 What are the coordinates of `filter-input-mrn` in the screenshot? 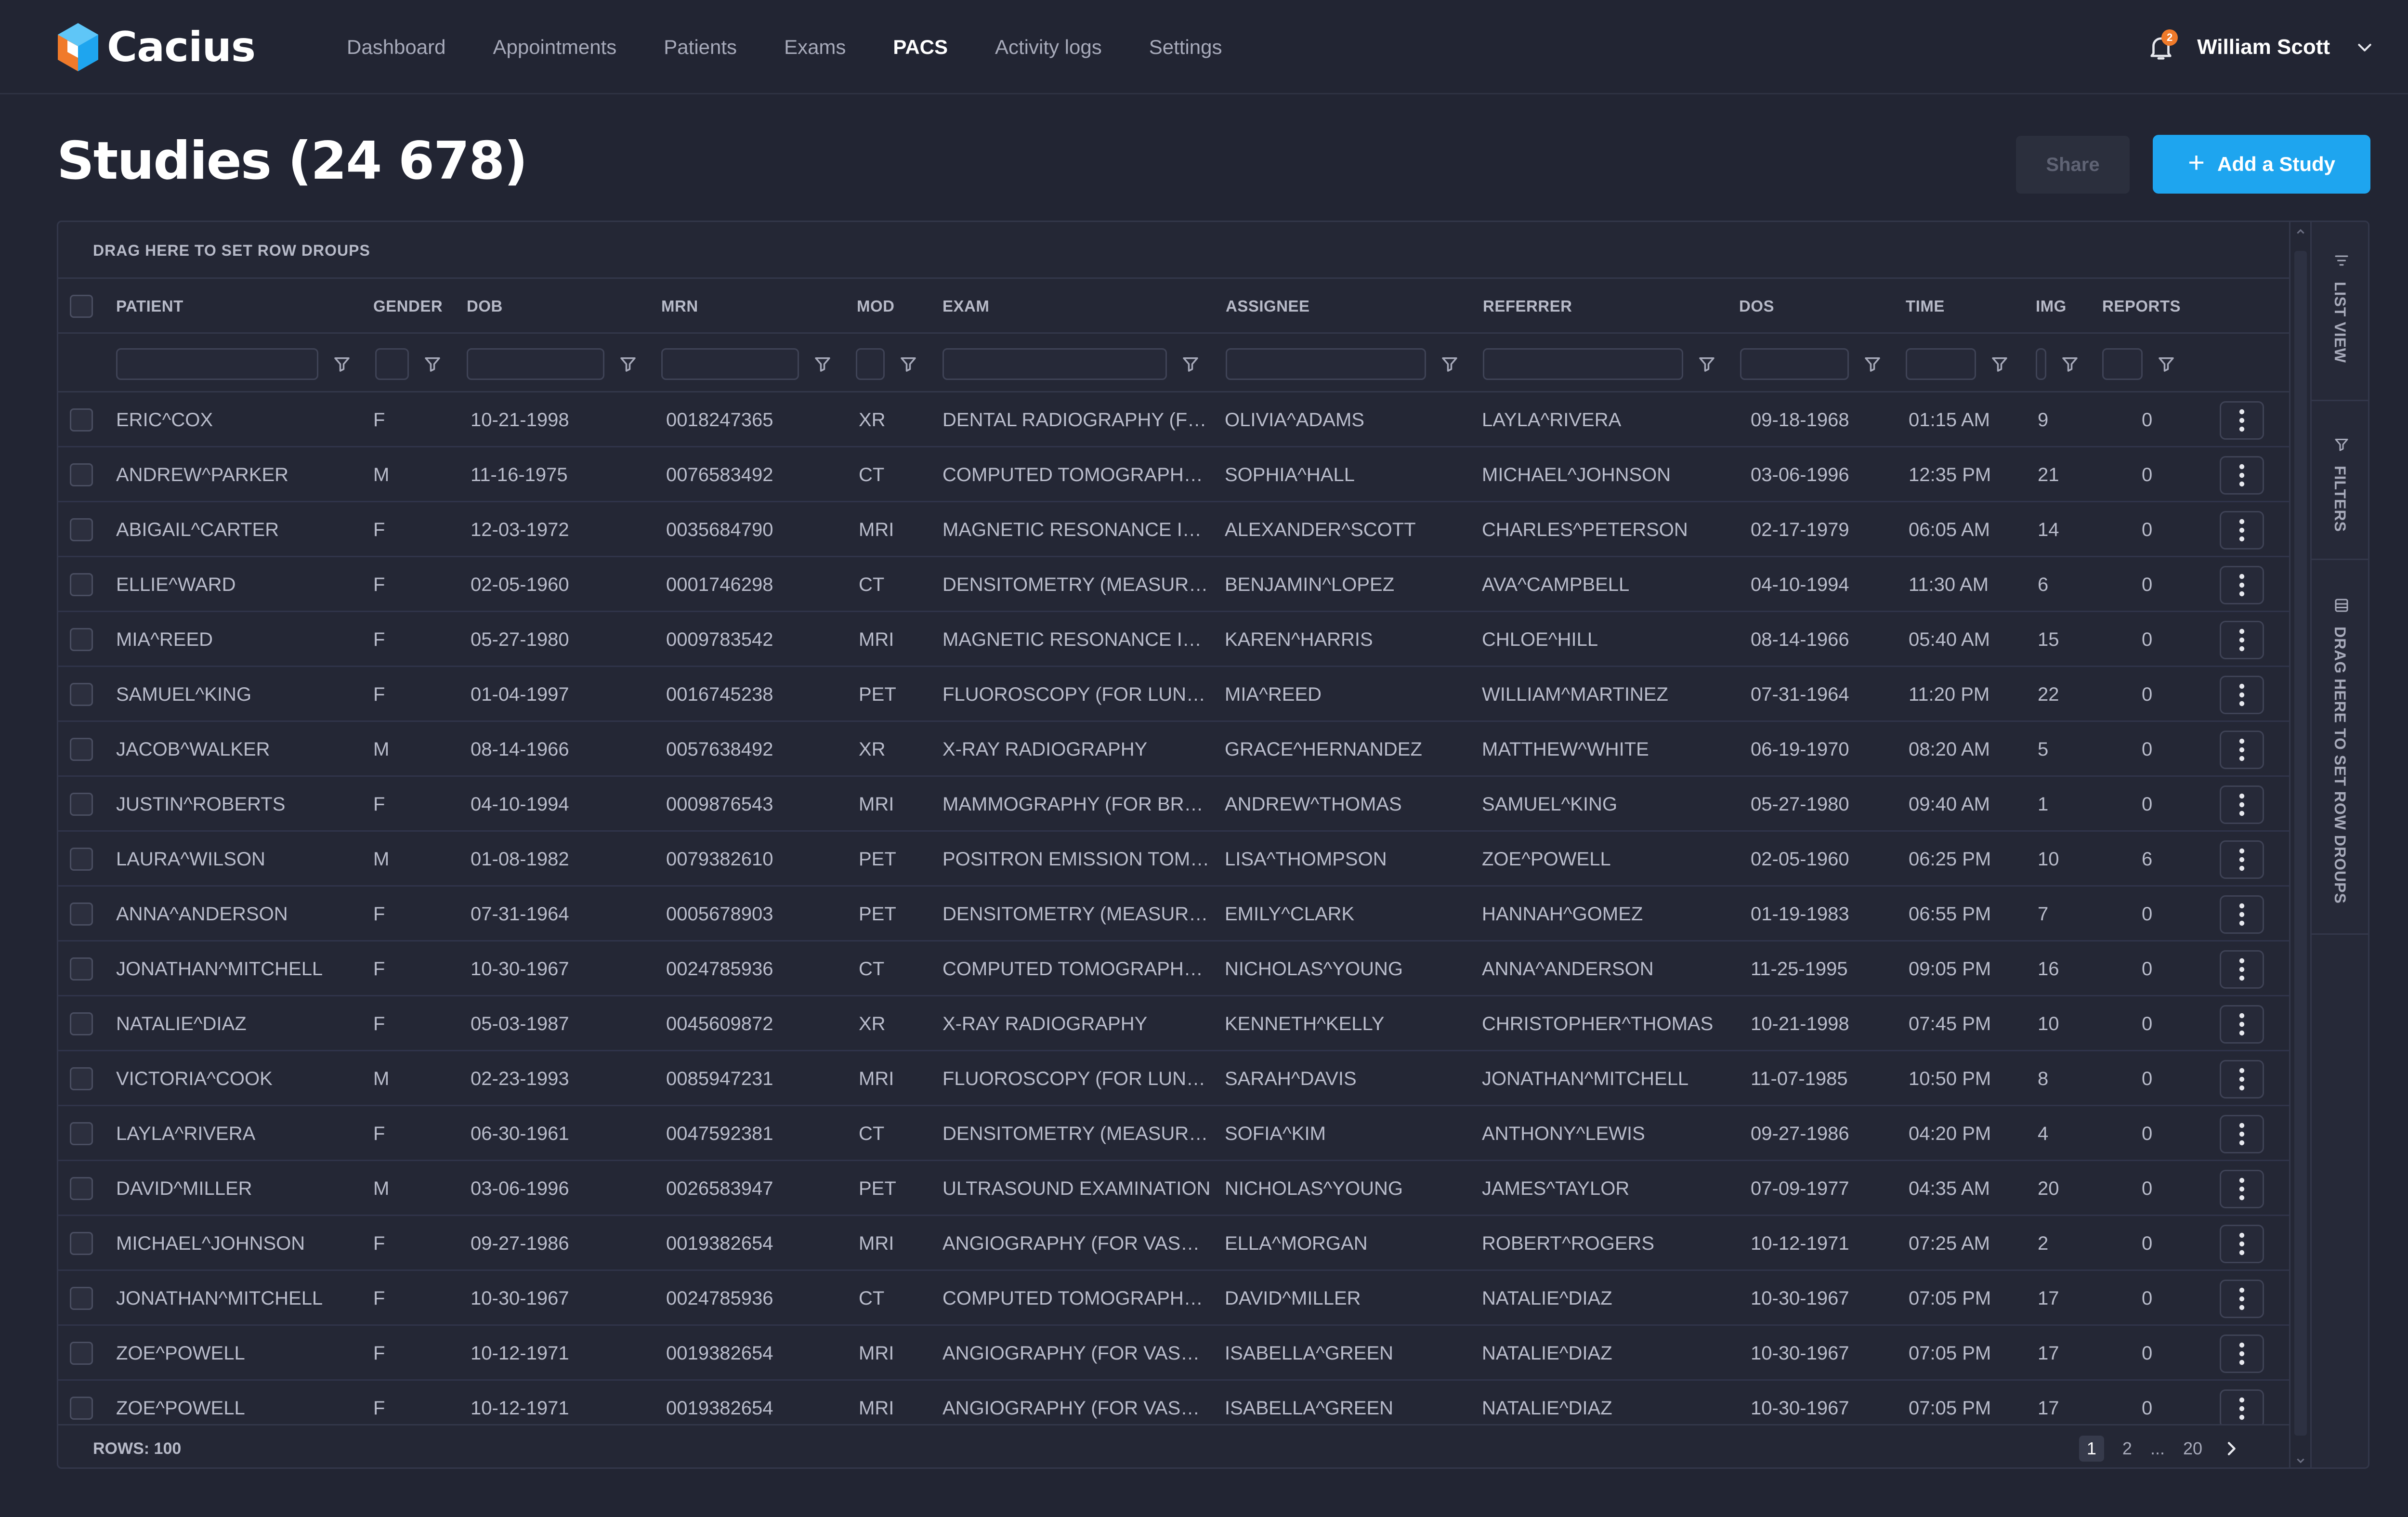 It's located at (730, 364).